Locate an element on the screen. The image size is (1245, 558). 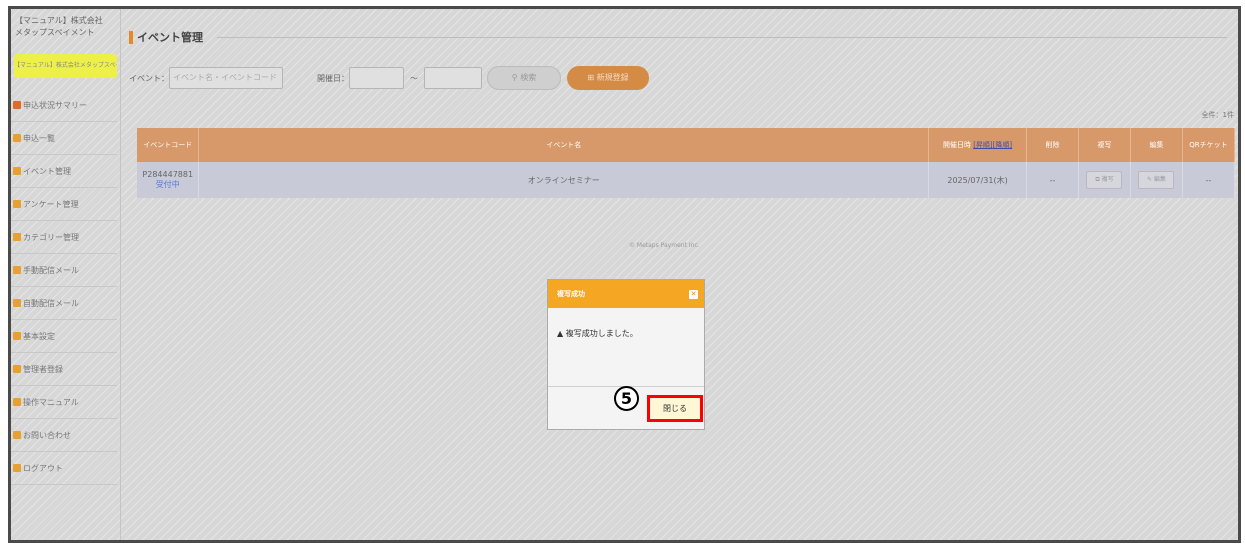
mail-icon is located at coordinates (17, 303).